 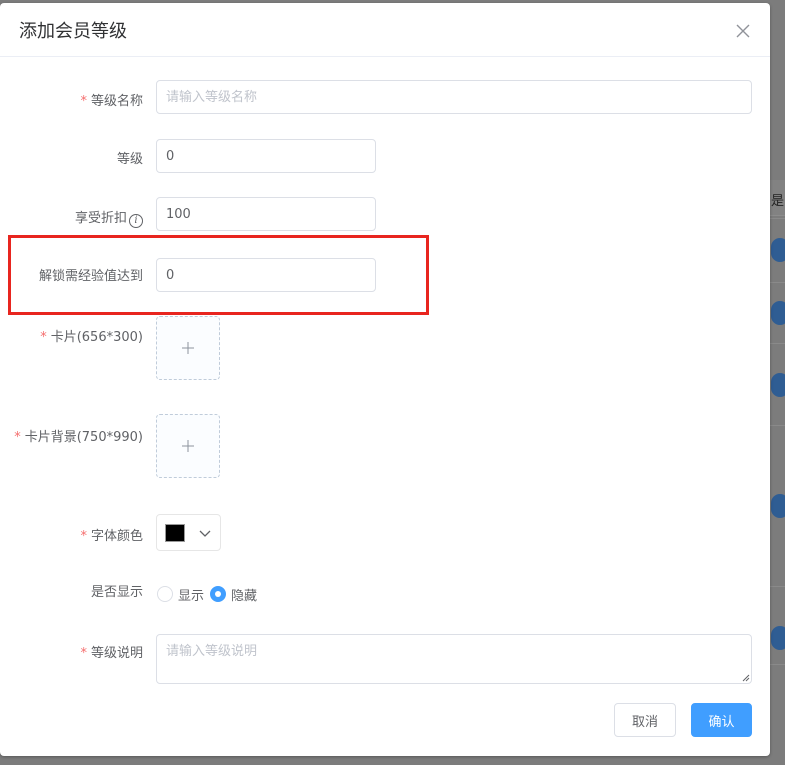 What do you see at coordinates (136, 221) in the screenshot?
I see `info-icon: i` at bounding box center [136, 221].